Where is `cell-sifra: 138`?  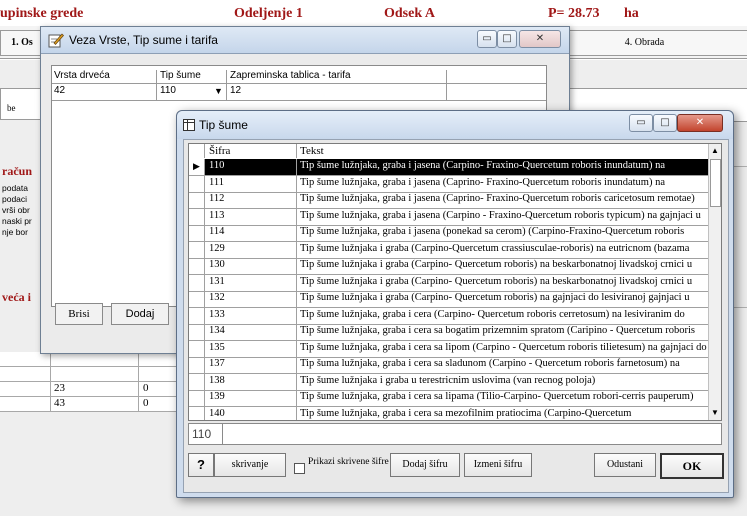
cell-sifra: 138 is located at coordinates (217, 380).